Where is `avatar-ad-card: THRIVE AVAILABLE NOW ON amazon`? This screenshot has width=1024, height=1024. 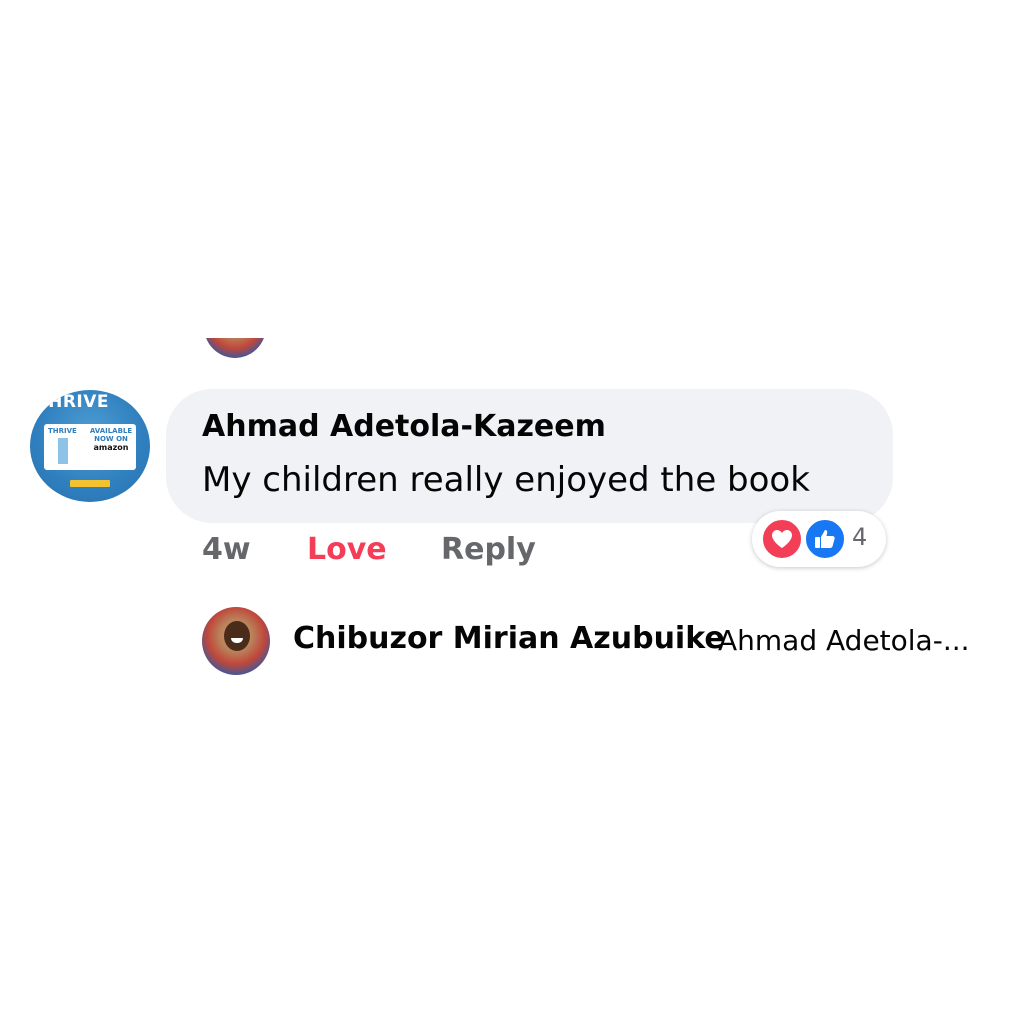
avatar-ad-card: THRIVE AVAILABLE NOW ON amazon is located at coordinates (90, 447).